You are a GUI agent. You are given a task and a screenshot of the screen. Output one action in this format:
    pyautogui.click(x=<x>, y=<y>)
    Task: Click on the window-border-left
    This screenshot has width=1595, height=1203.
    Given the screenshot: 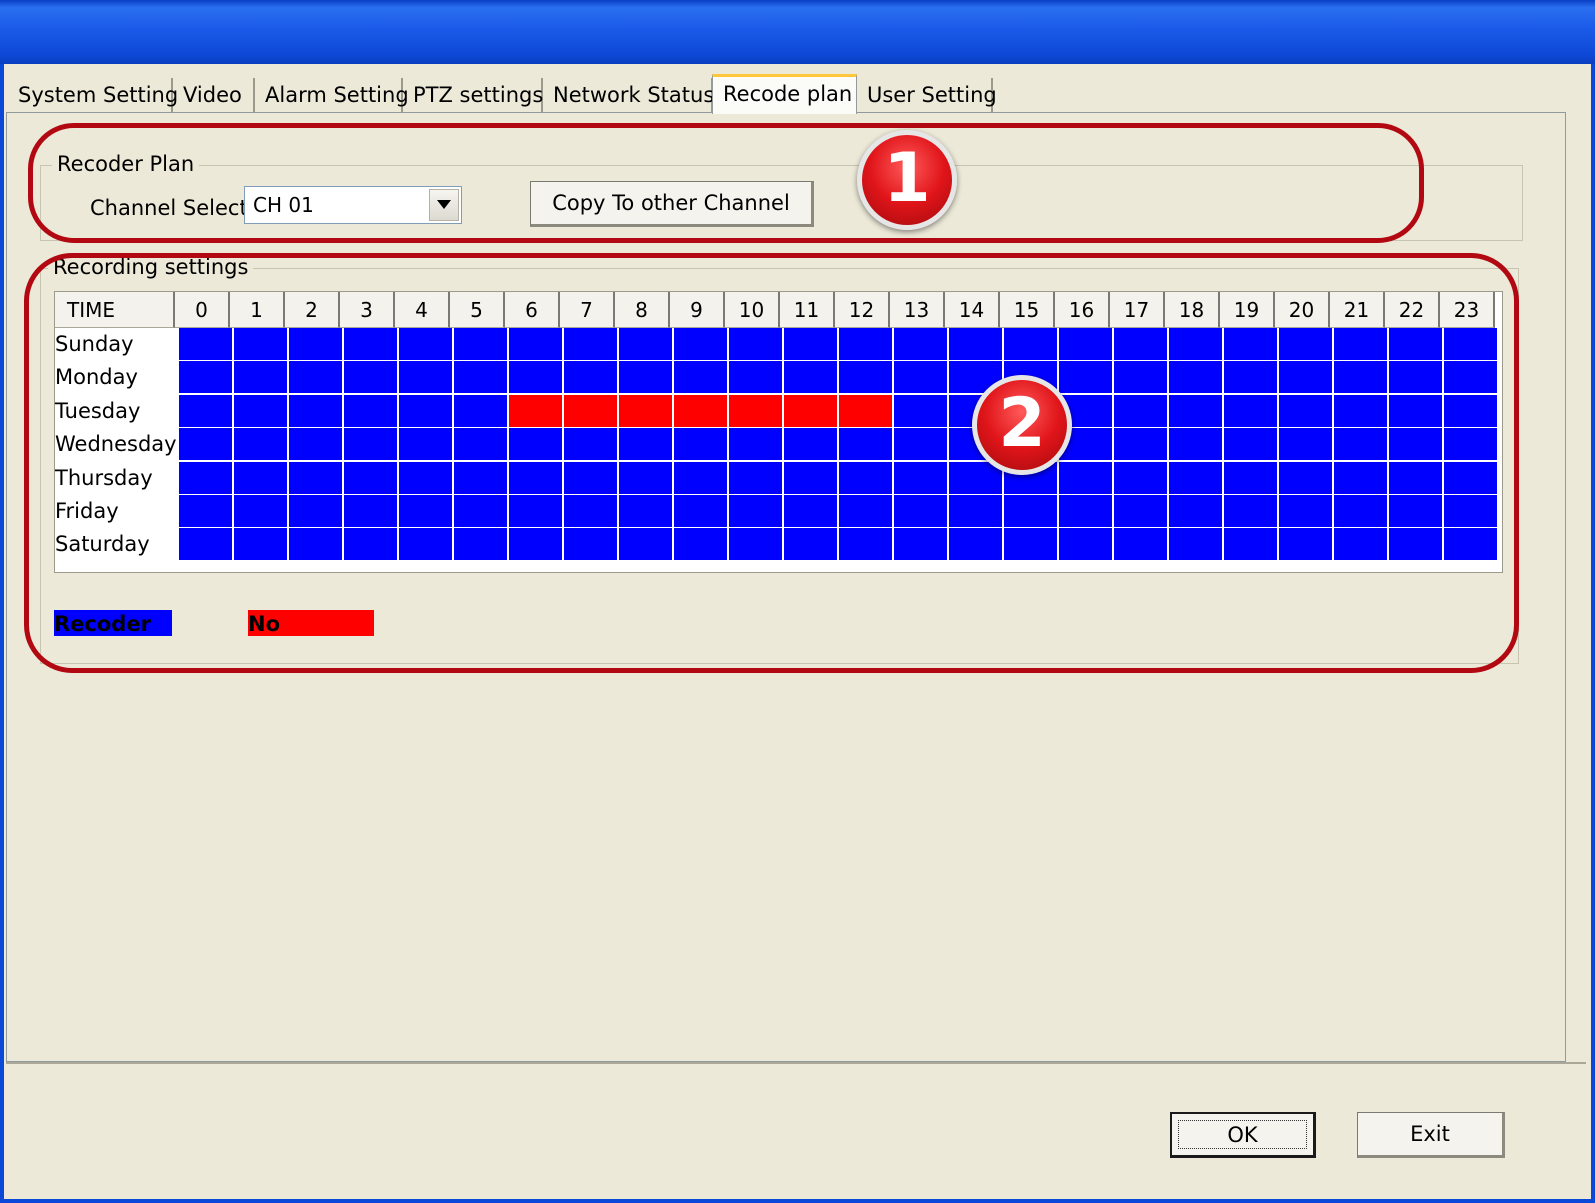 What is the action you would take?
    pyautogui.click(x=2, y=633)
    